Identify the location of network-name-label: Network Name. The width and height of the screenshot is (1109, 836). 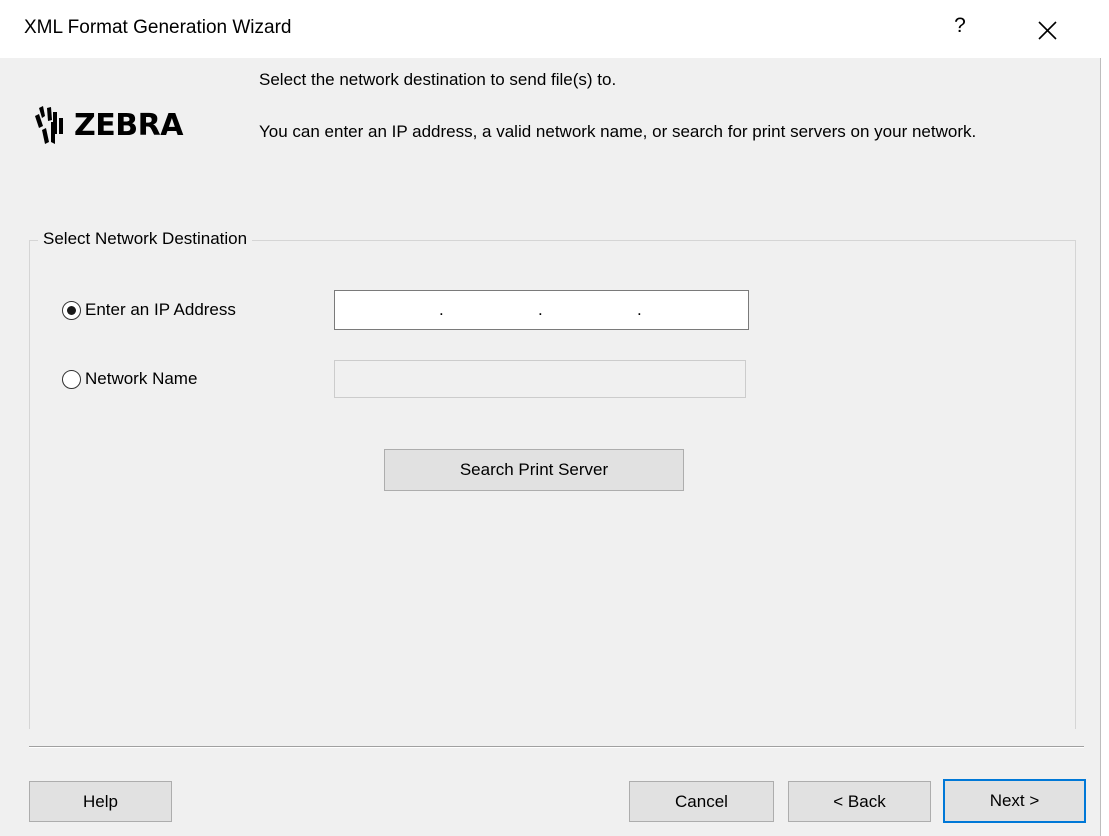
(141, 378).